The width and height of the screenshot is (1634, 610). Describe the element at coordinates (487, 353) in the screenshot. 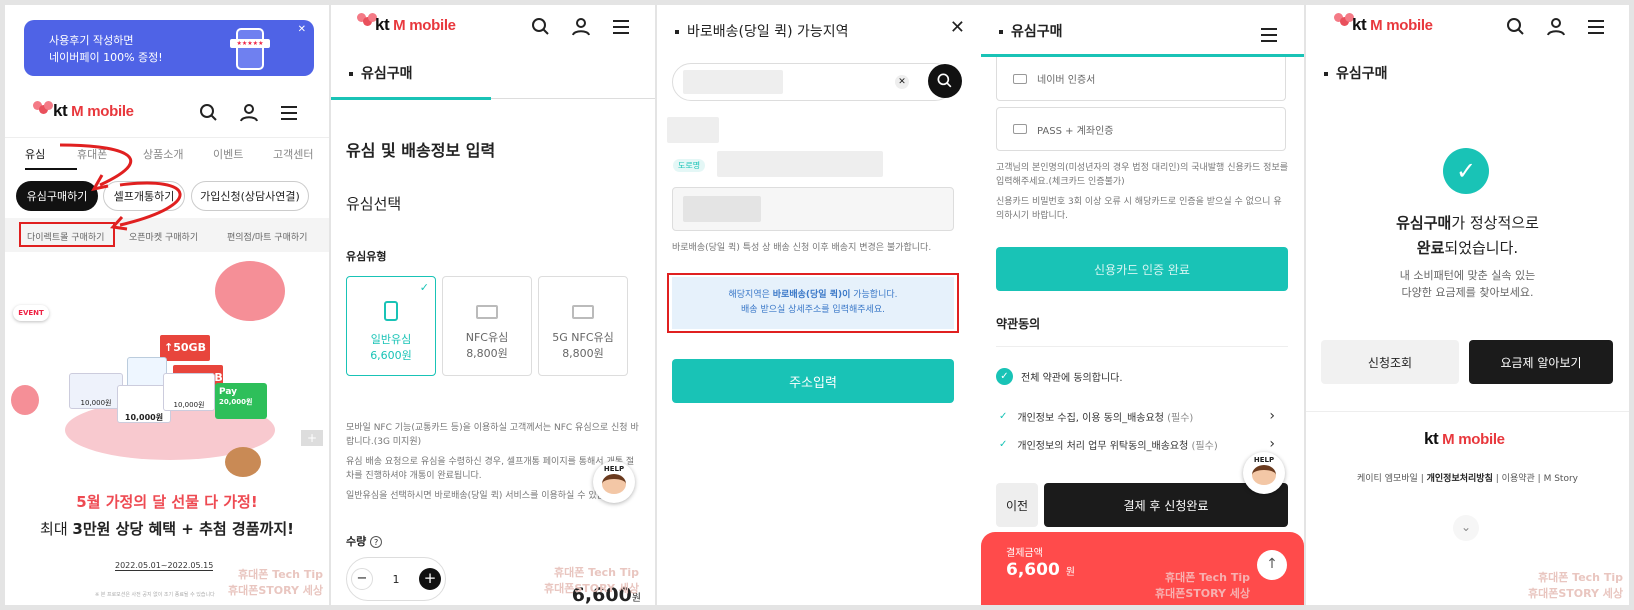

I see `card-price: 8,800원` at that location.